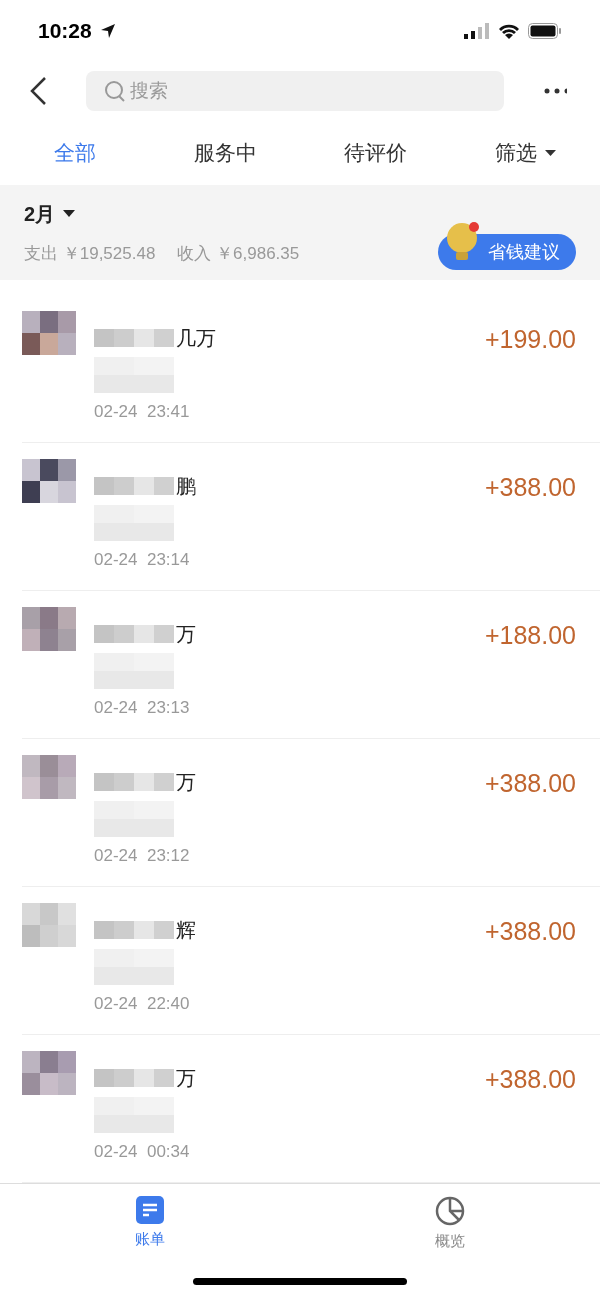 Image resolution: width=600 pixels, height=1299 pixels. Describe the element at coordinates (142, 1004) in the screenshot. I see `time-text: 02-24 22:40` at that location.